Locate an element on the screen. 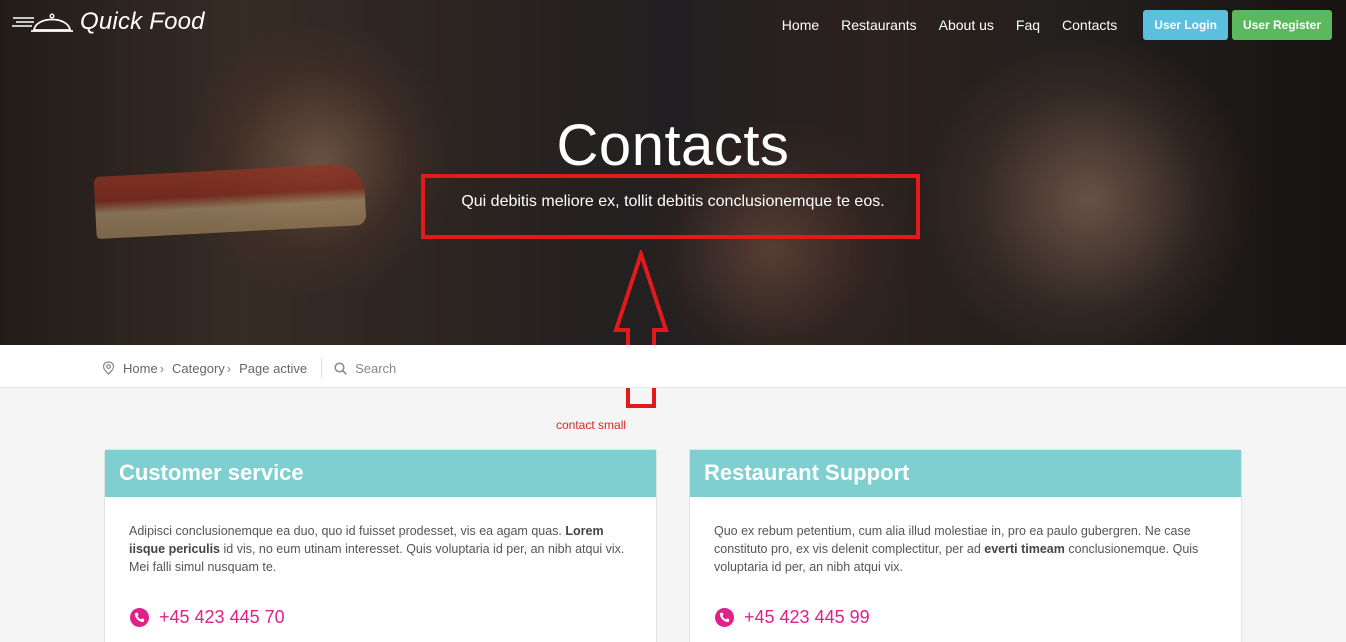  user-register-button: User Register is located at coordinates (1281, 25).